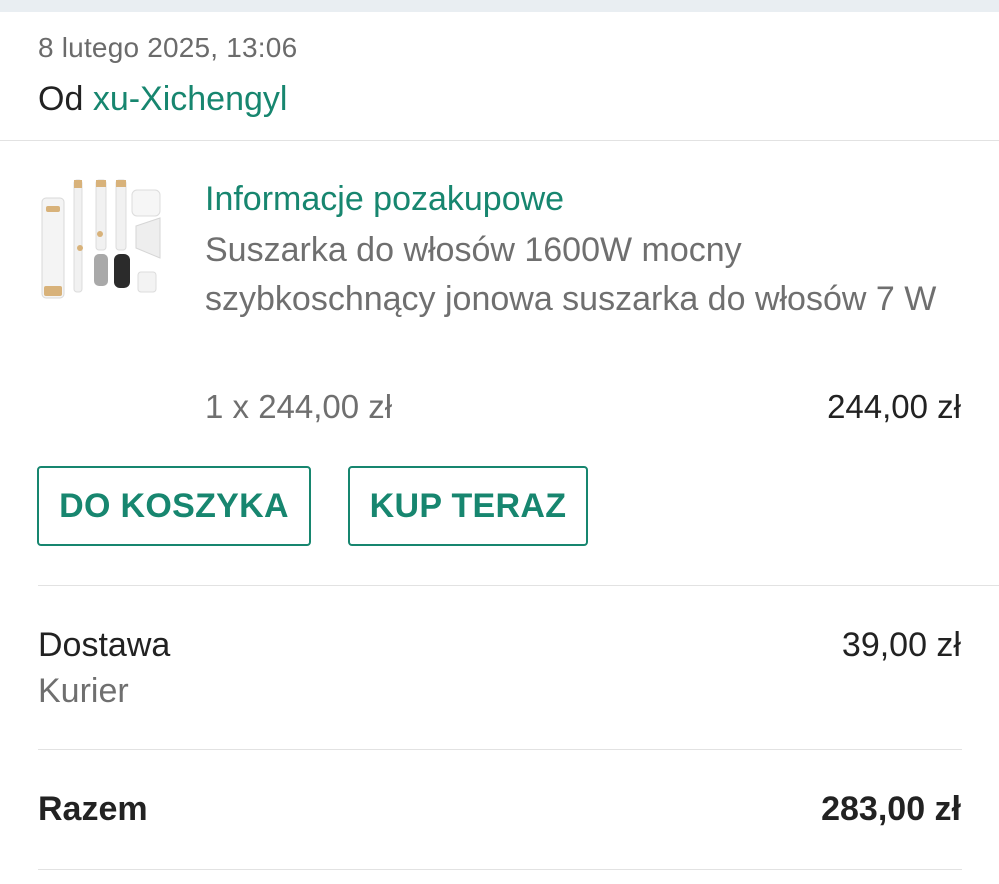 The height and width of the screenshot is (884, 999). Describe the element at coordinates (168, 47) in the screenshot. I see `message-date: 8 lutego 2025, 13:06` at that location.